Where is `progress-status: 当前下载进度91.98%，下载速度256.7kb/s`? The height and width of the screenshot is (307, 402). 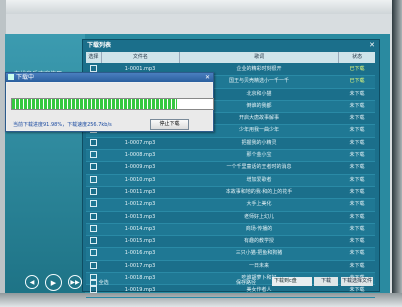
progress-status: 当前下载进度91.98%，下载速度256.7kb/s is located at coordinates (62, 125).